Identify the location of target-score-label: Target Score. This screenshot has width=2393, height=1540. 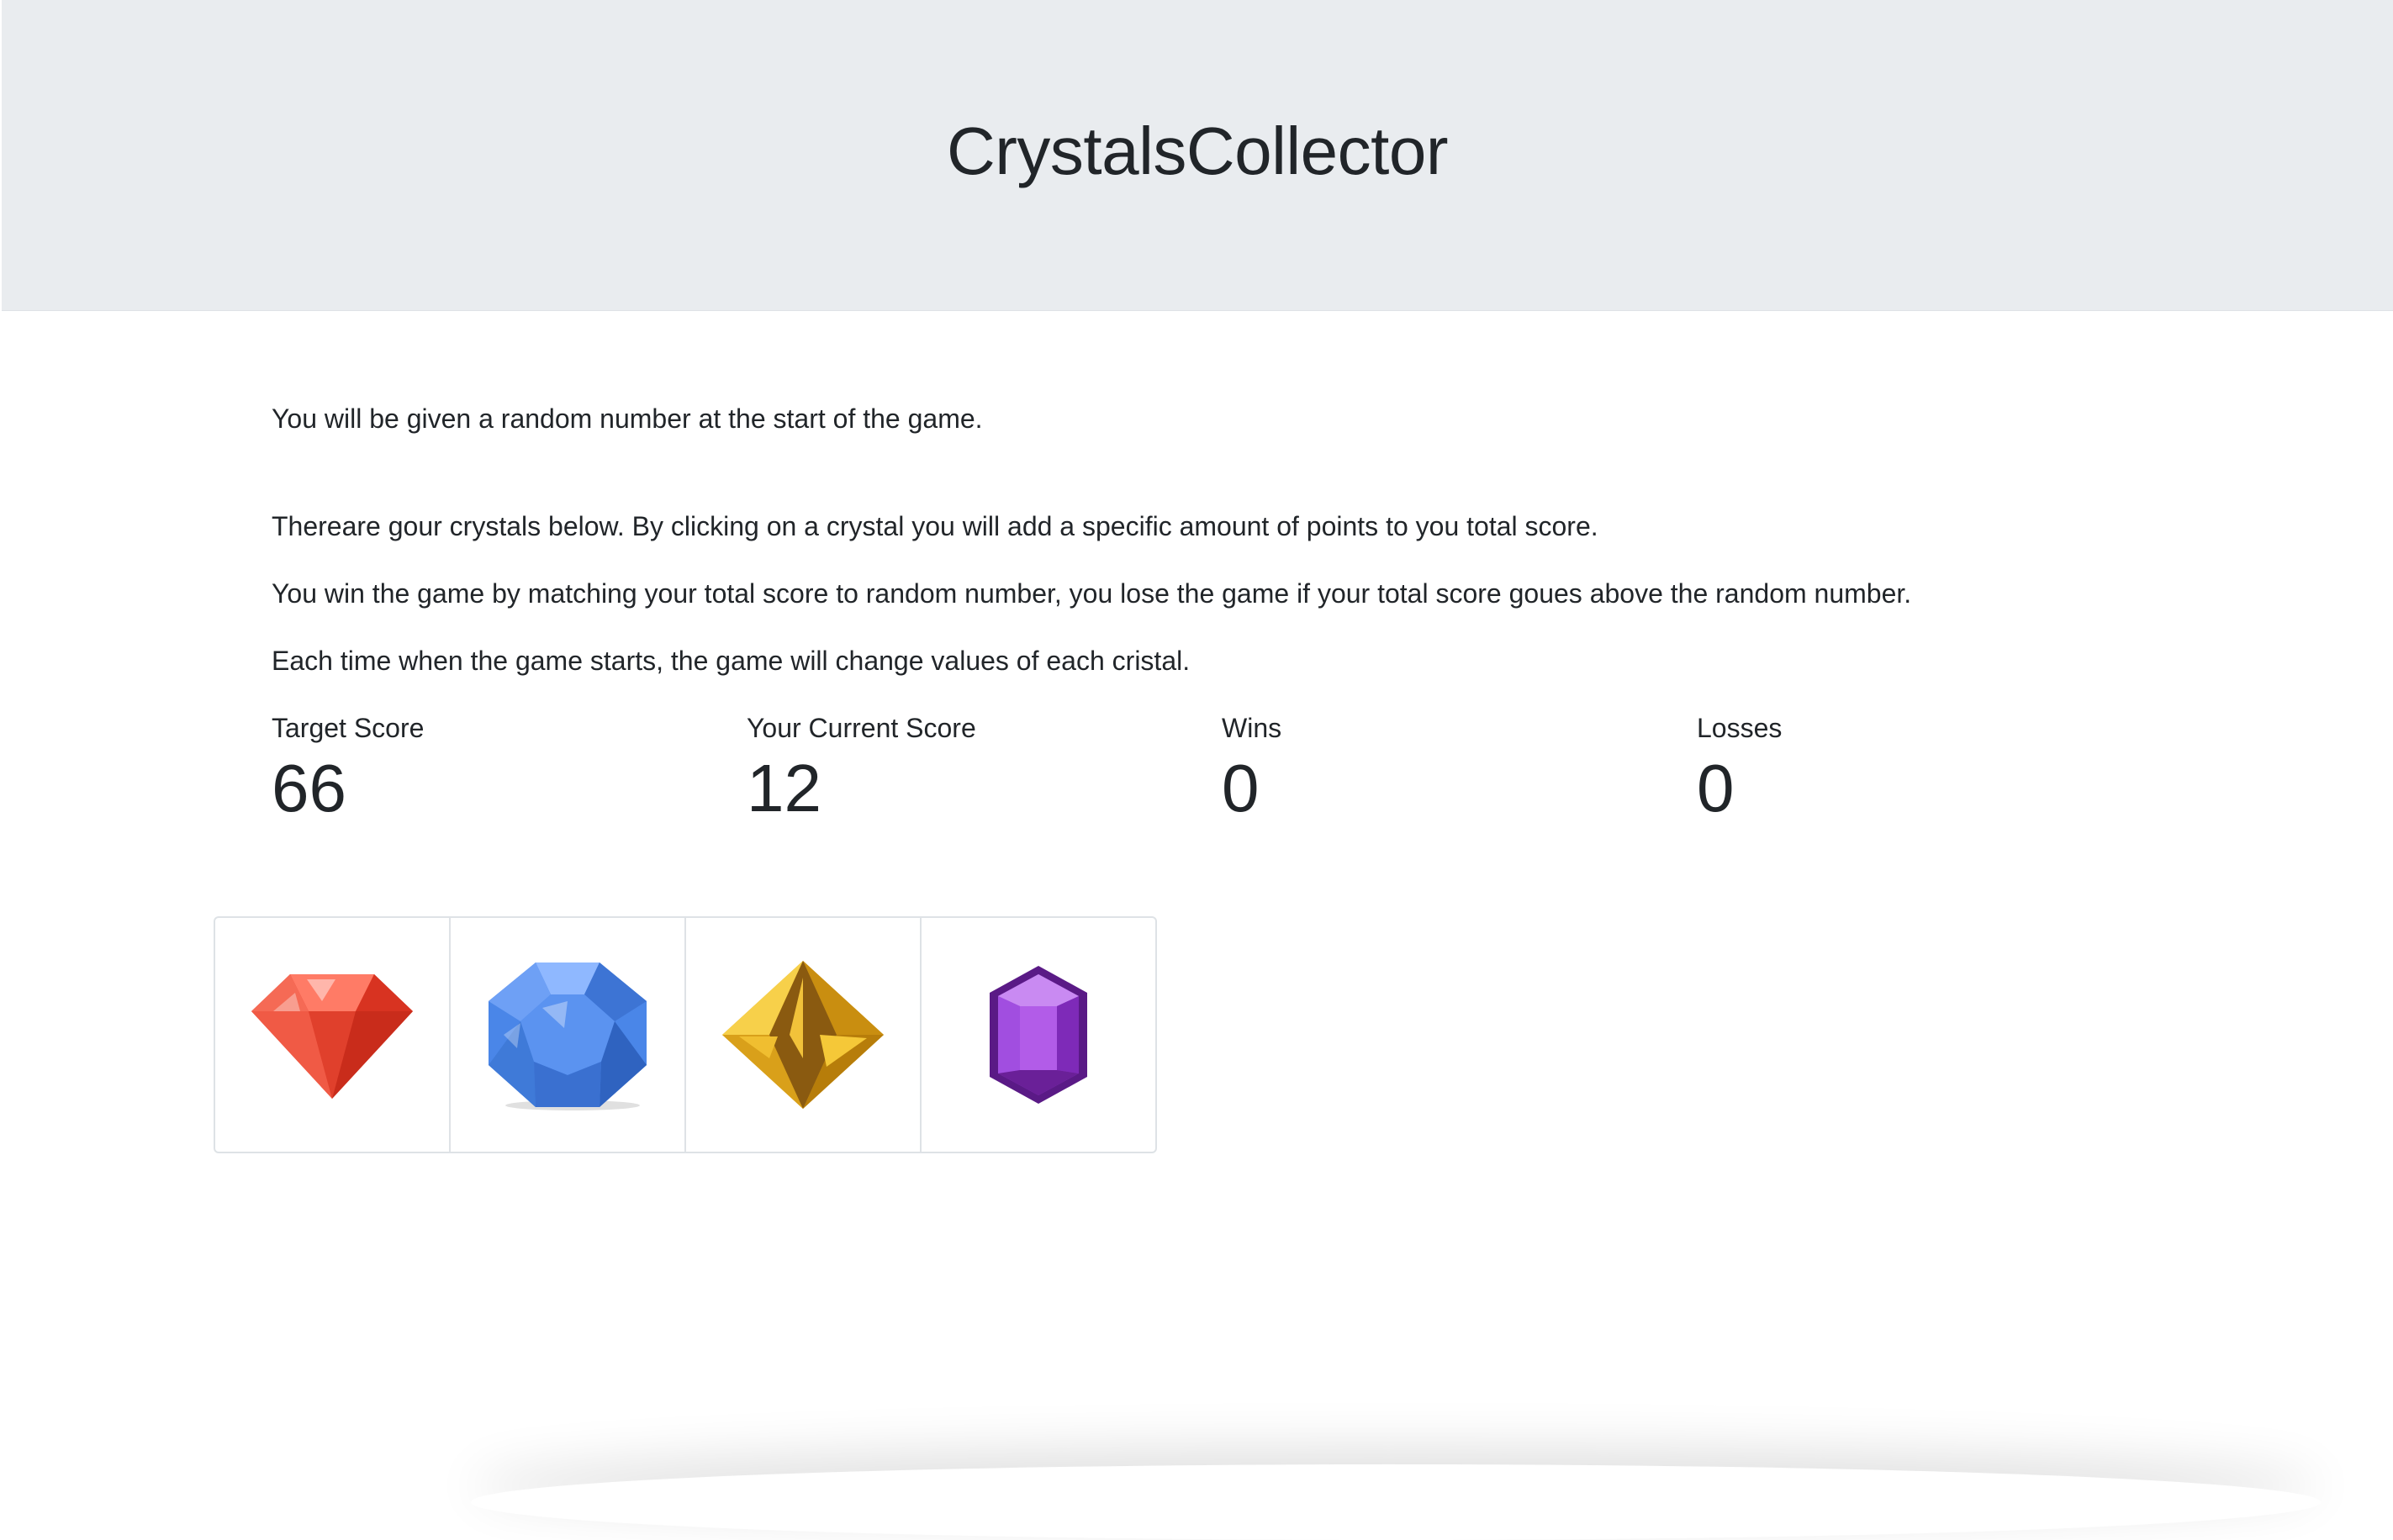
(348, 728).